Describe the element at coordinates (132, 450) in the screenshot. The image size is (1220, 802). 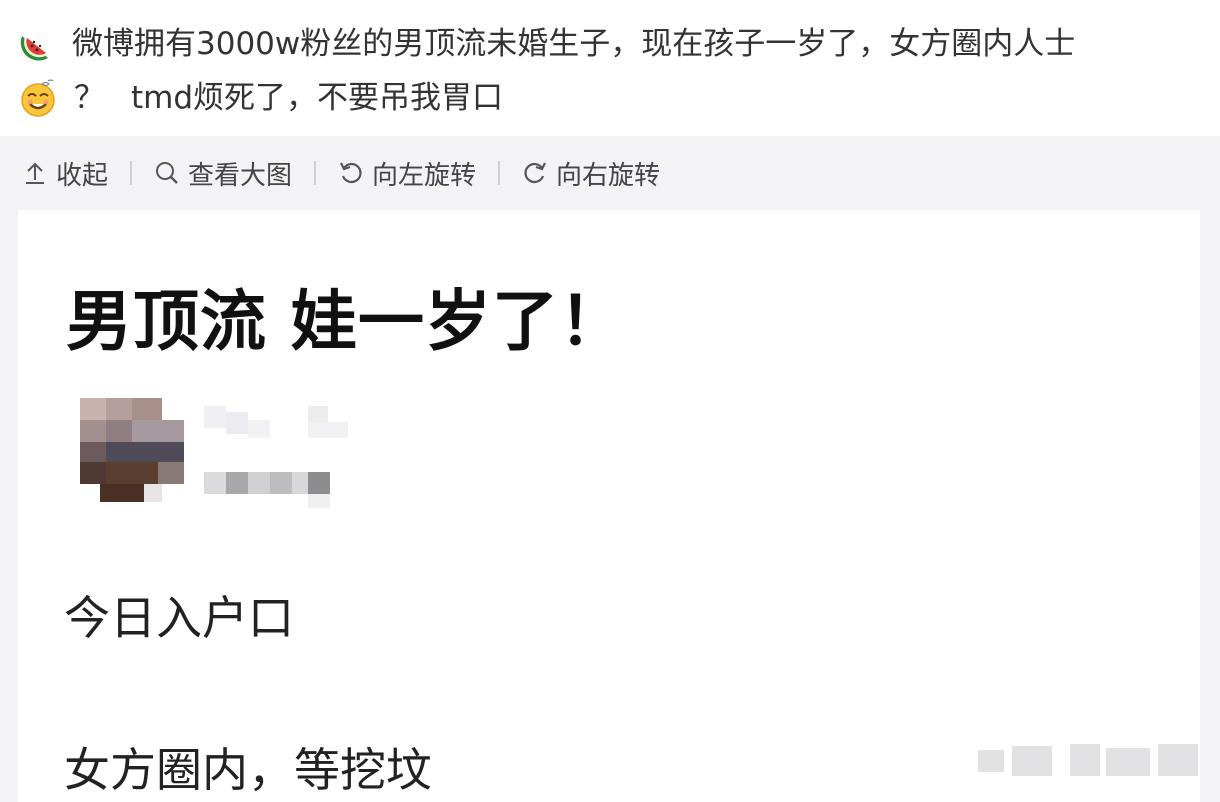
I see `pixelated-avatar` at that location.